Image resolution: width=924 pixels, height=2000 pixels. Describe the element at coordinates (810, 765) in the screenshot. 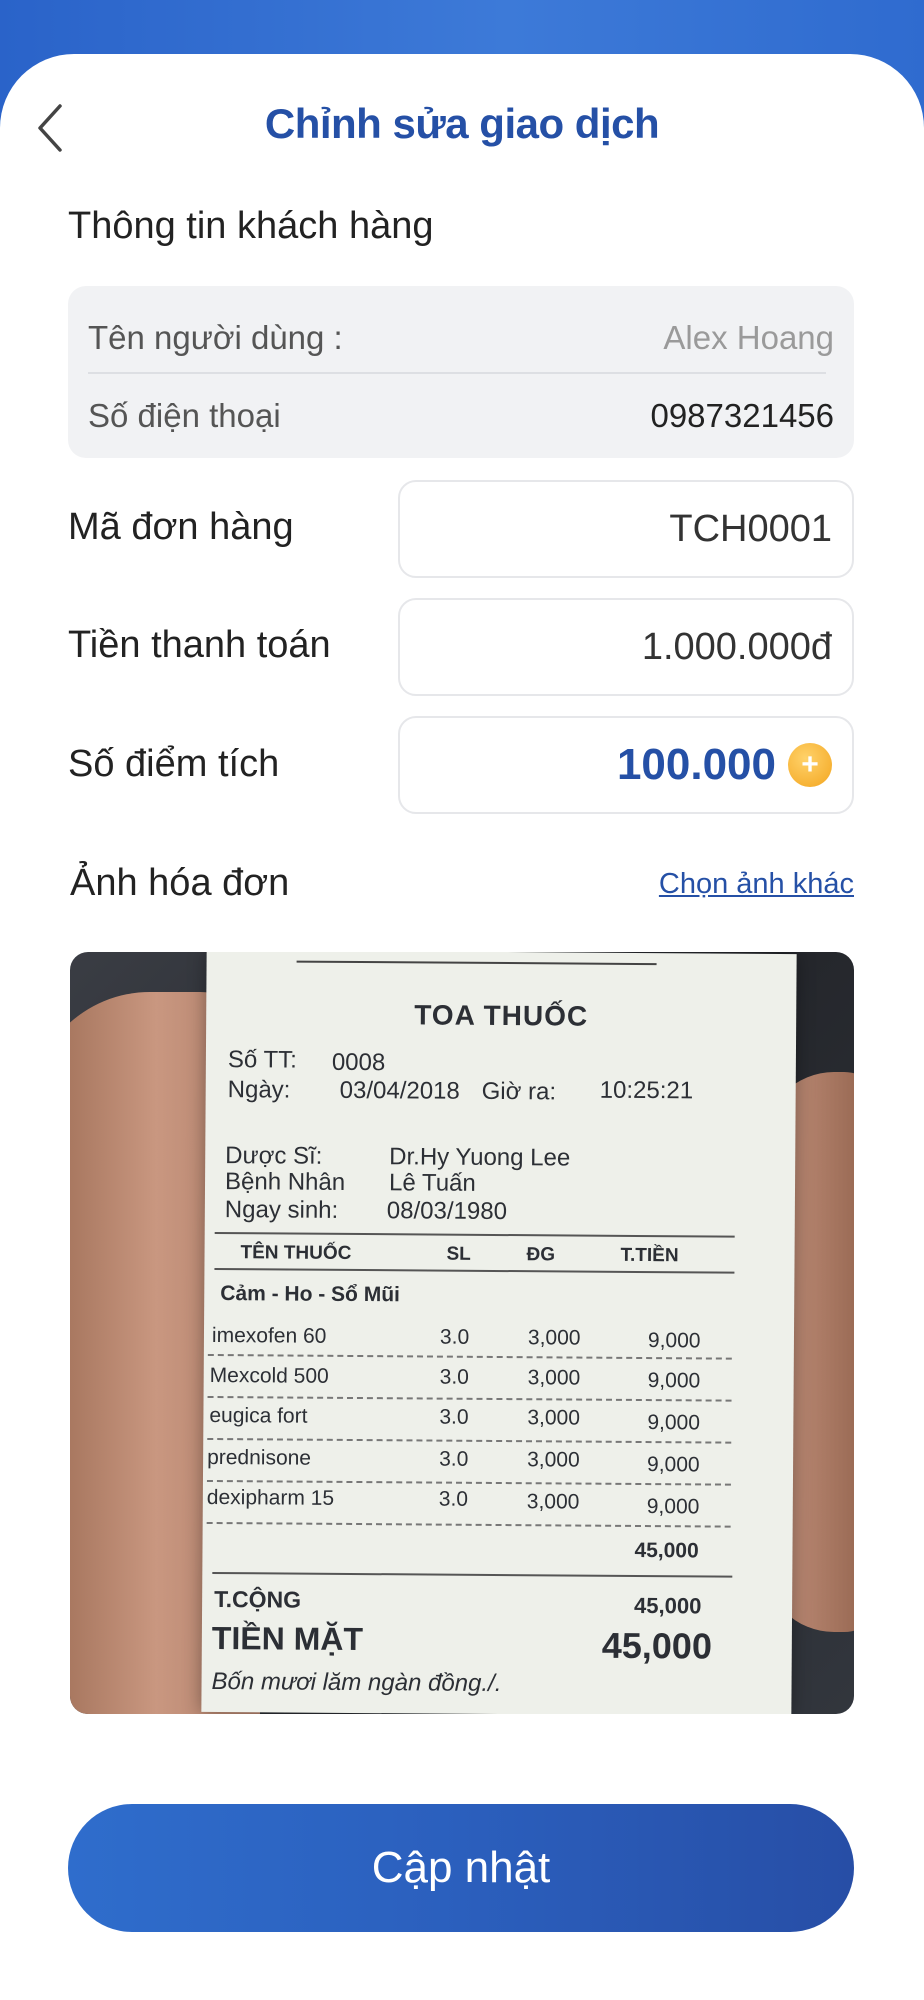

I see `coin-icon: +` at that location.